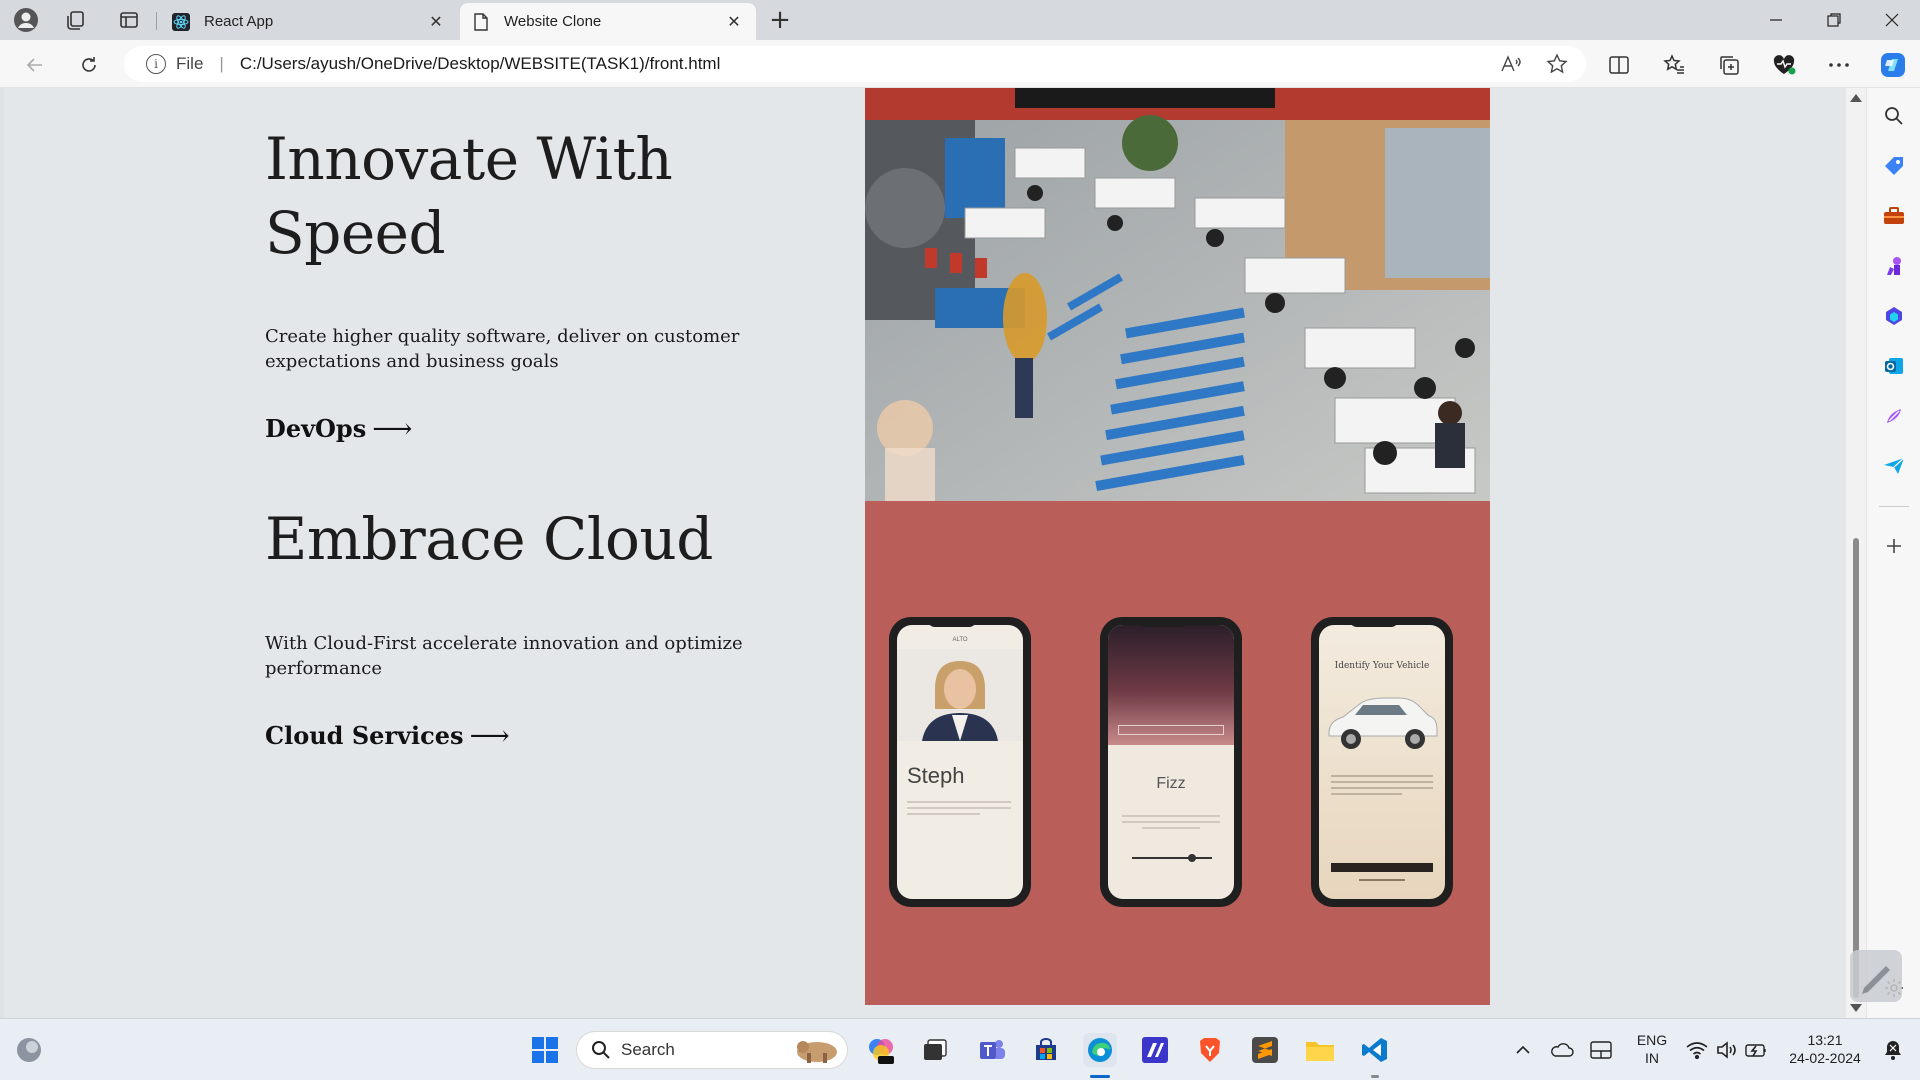  What do you see at coordinates (1601, 1050) in the screenshot?
I see `tablet-mode-icon` at bounding box center [1601, 1050].